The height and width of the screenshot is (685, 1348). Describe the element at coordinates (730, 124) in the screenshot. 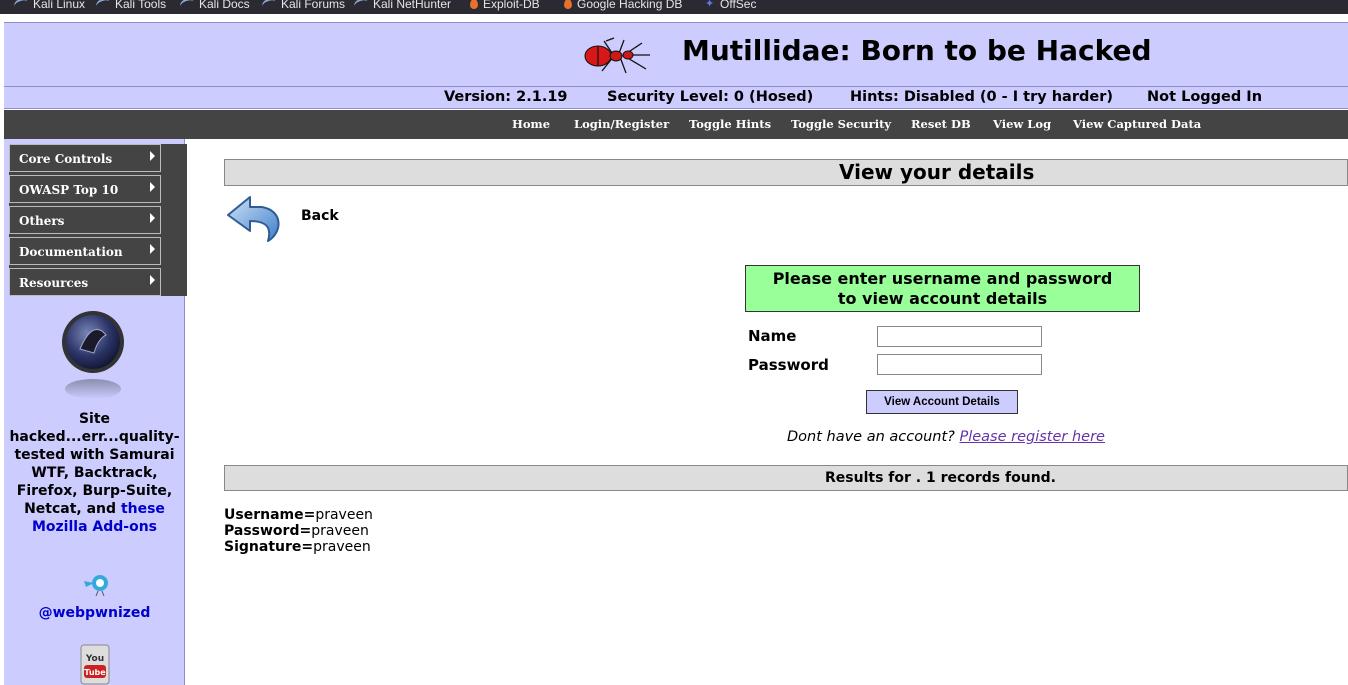

I see `nav-toggle-hints: Toggle Hints` at that location.